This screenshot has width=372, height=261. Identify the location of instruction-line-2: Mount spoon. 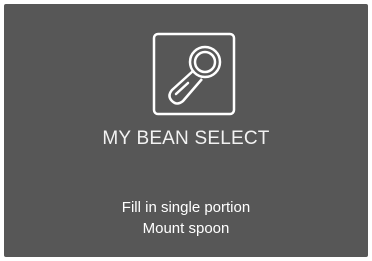
(186, 228).